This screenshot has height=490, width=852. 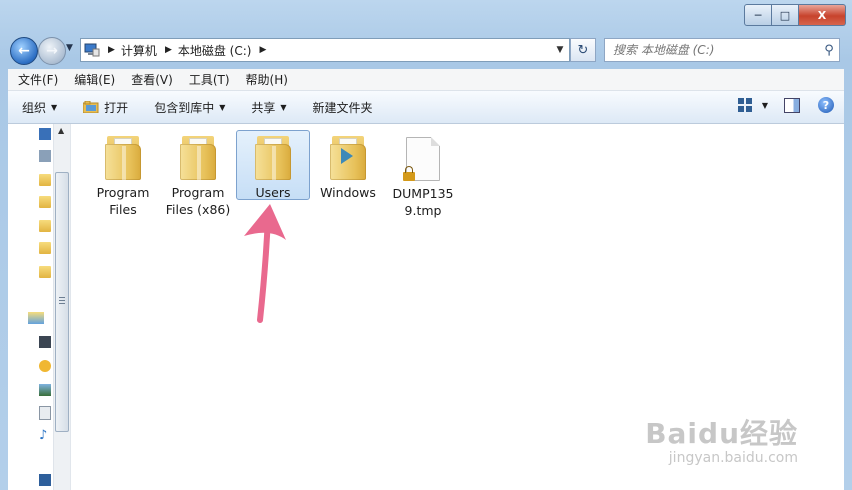 What do you see at coordinates (826, 105) in the screenshot?
I see `help-icon: ?` at bounding box center [826, 105].